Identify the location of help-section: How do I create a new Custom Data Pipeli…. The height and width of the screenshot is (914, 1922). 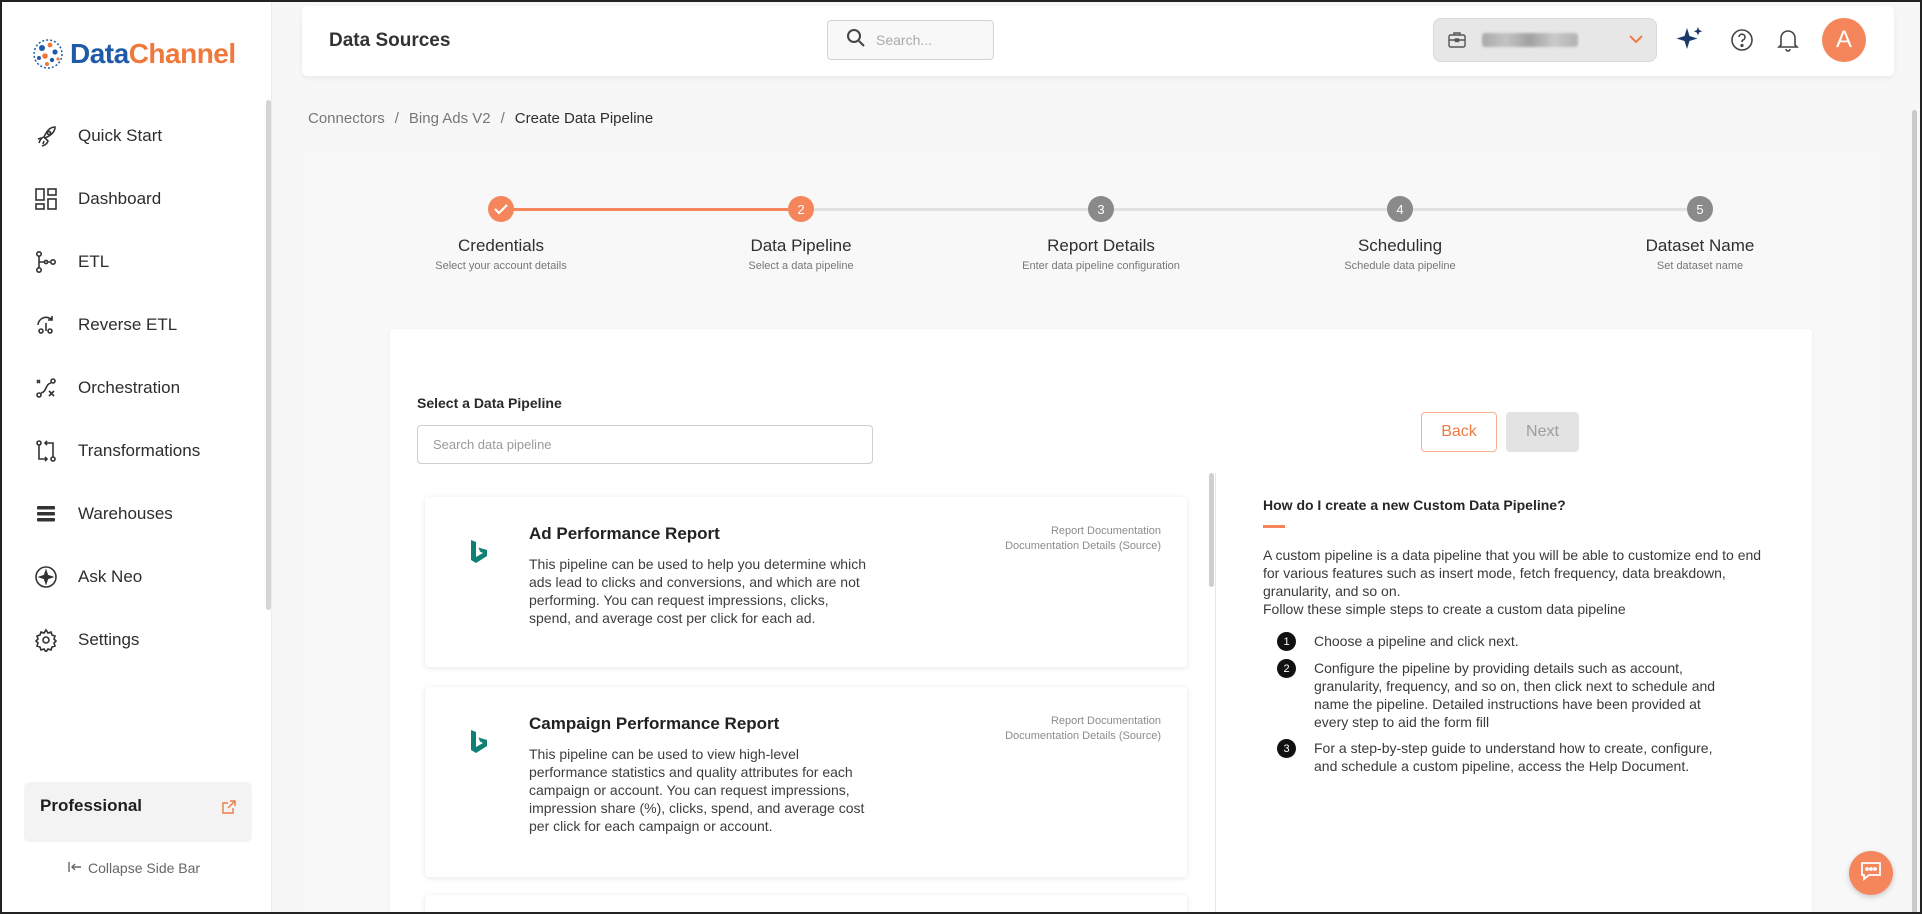
(1513, 640).